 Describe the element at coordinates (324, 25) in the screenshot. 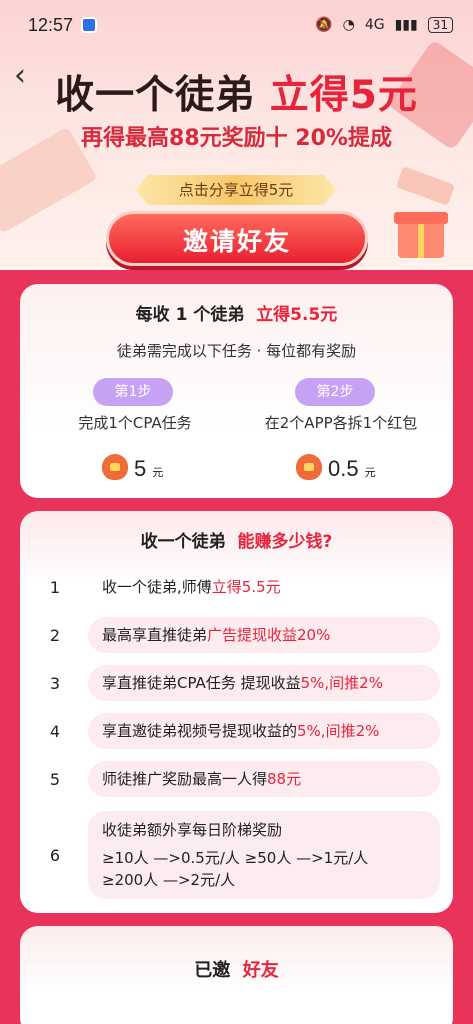

I see `mute-icon: 🔕` at that location.